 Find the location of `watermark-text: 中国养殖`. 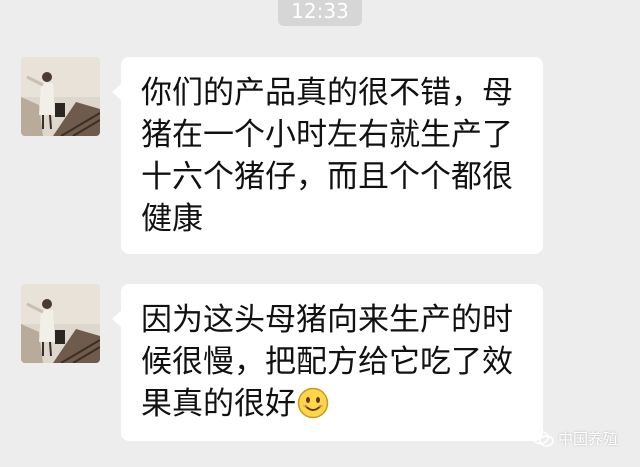

watermark-text: 中国养殖 is located at coordinates (587, 439).